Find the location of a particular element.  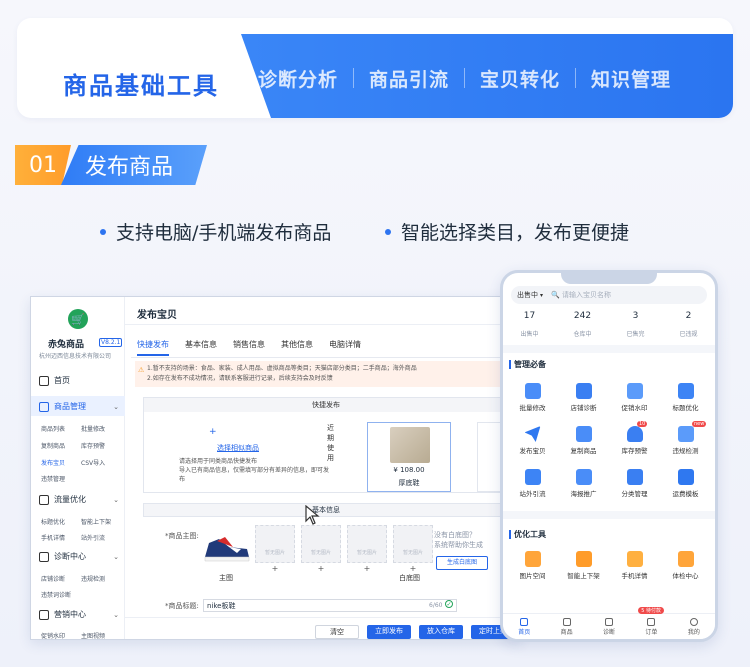

tab-knowledge: 知识管理 is located at coordinates (631, 78).